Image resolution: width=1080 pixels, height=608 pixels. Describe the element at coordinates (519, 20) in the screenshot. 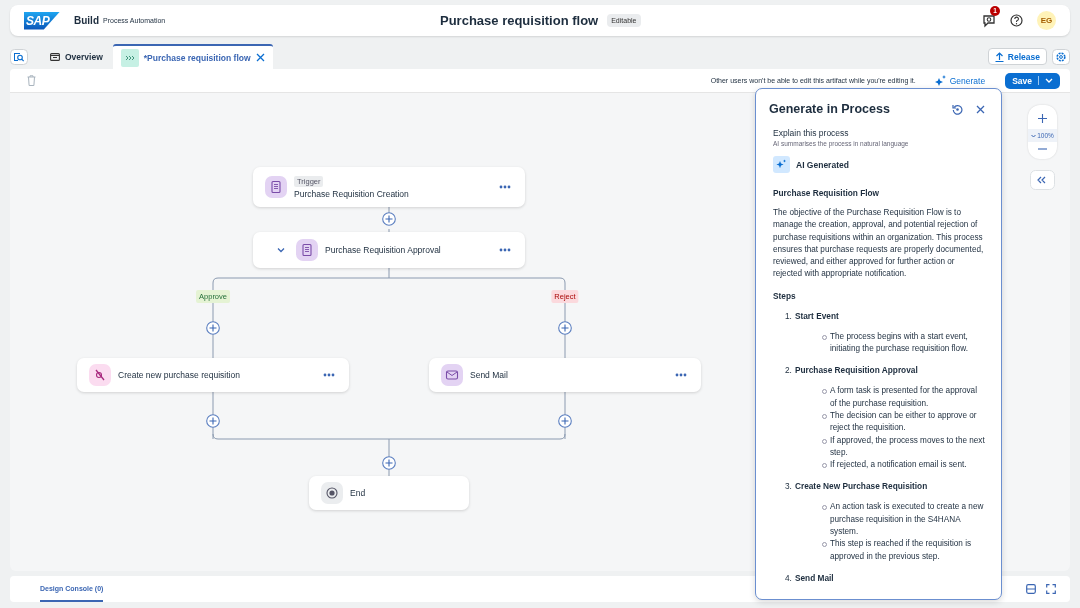

I see `page-title: Purchase requisition flow` at that location.